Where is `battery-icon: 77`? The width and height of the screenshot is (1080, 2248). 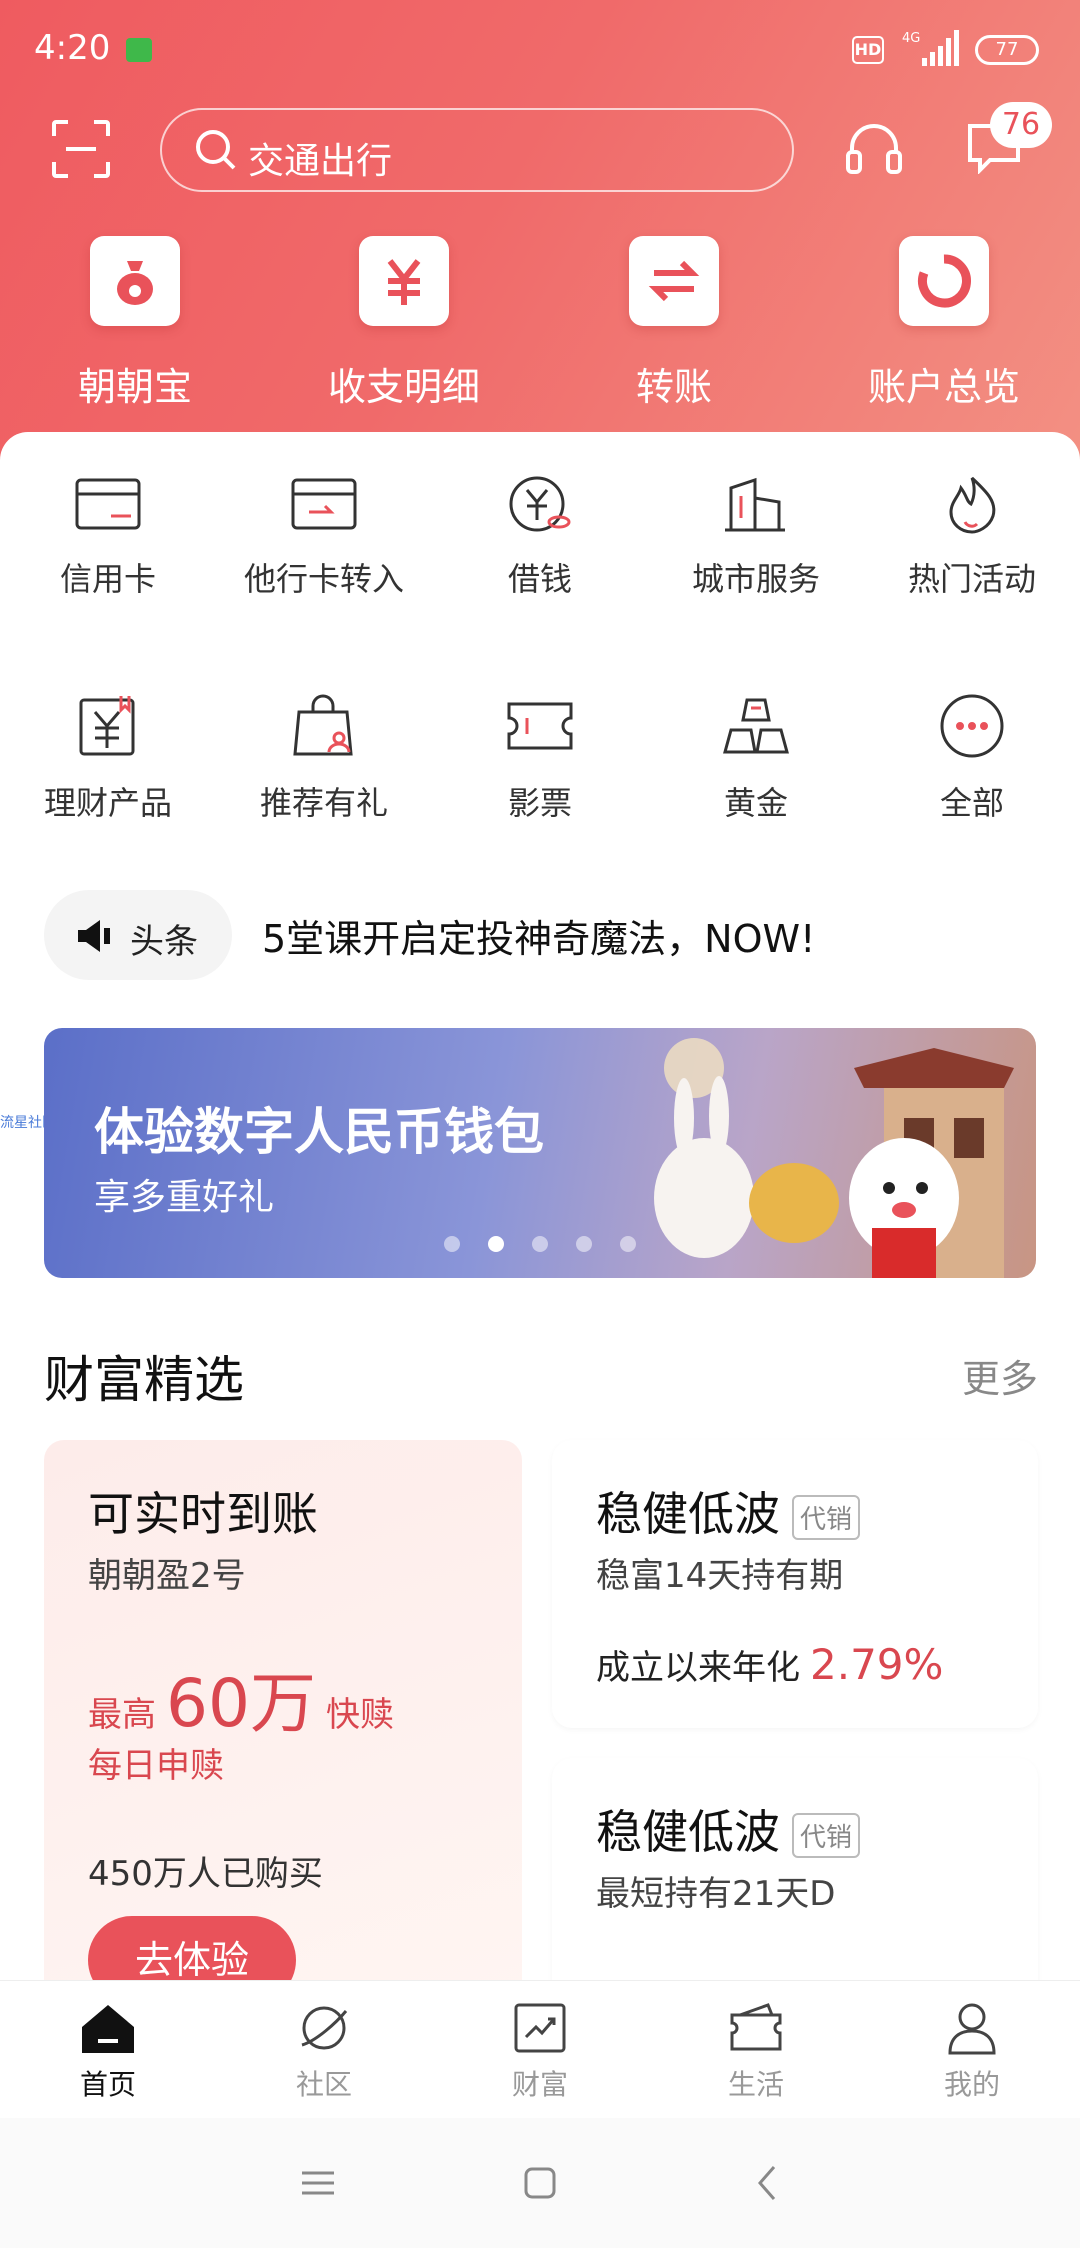 battery-icon: 77 is located at coordinates (1007, 50).